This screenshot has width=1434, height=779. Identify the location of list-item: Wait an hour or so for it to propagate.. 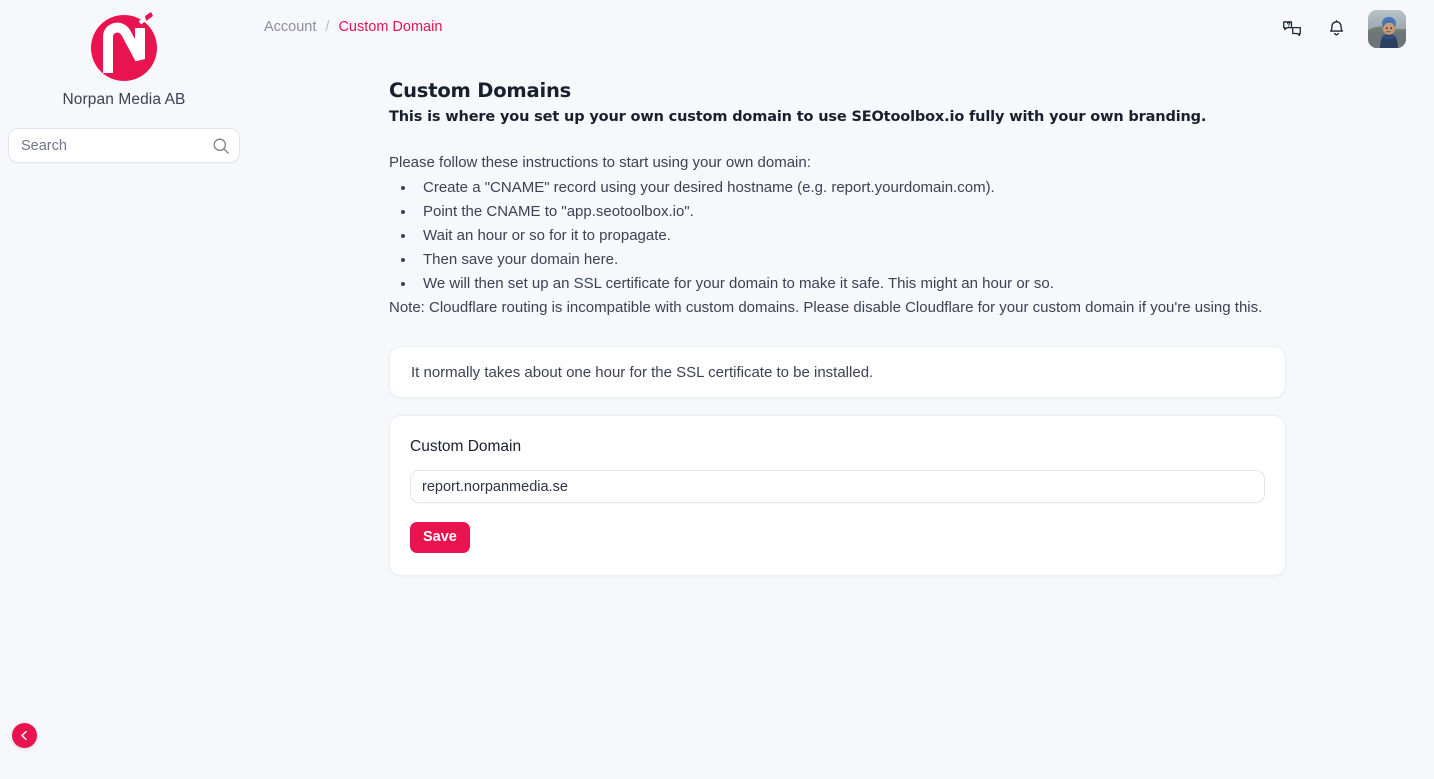
(837, 236).